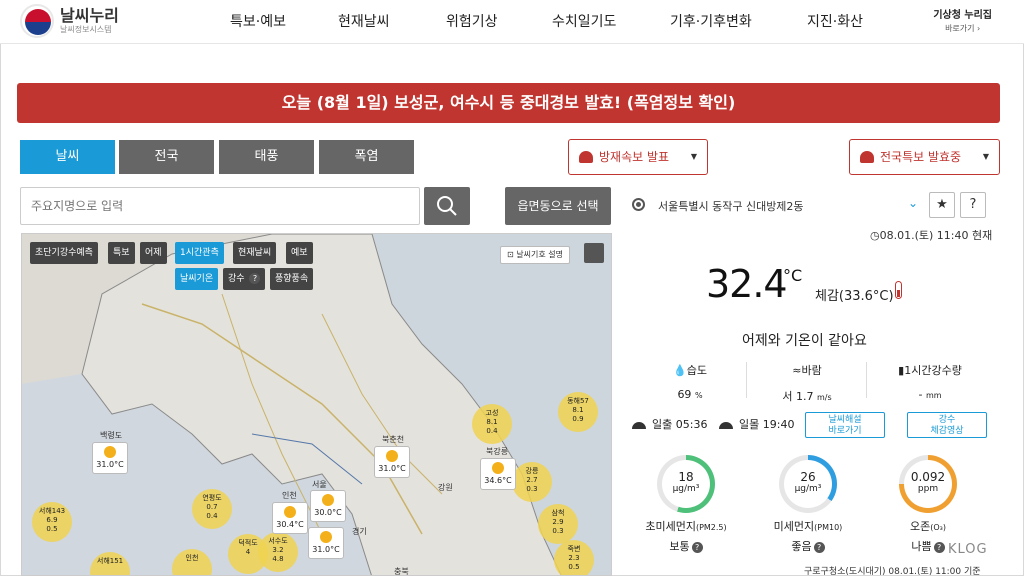 Image resolution: width=1024 pixels, height=577 pixels. What do you see at coordinates (359, 531) in the screenshot?
I see `town-label: 경기` at bounding box center [359, 531].